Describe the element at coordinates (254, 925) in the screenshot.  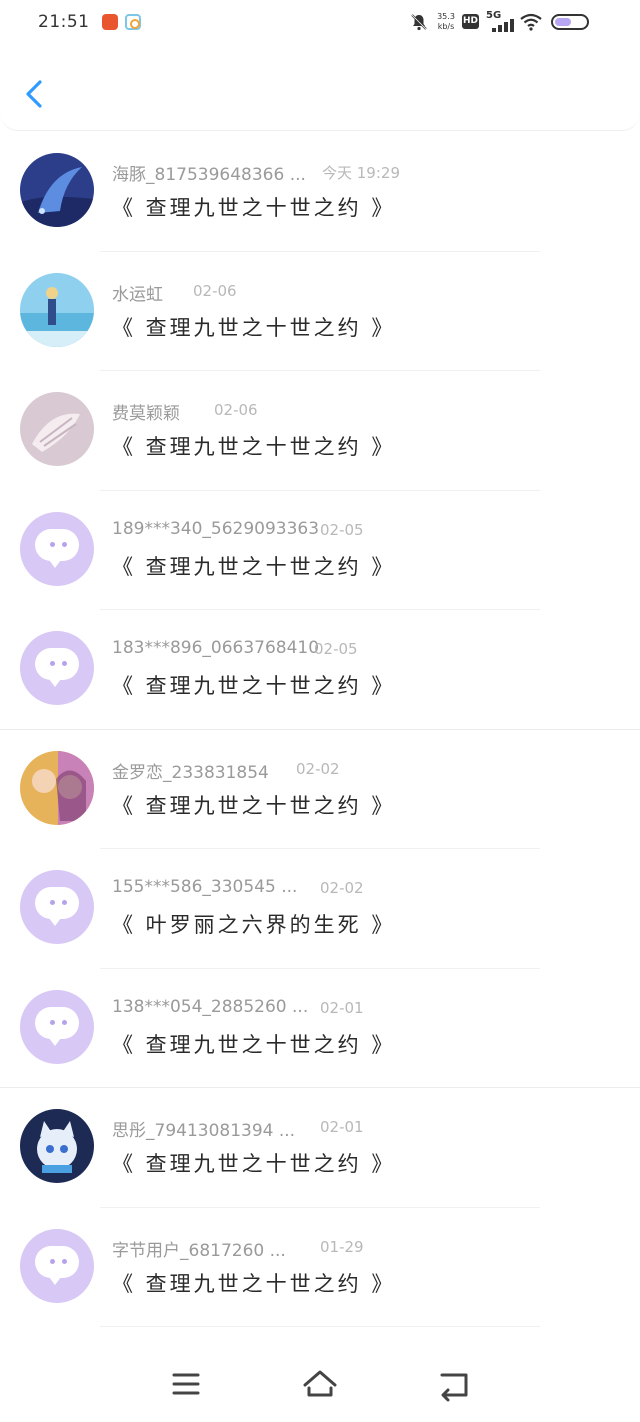
I see `message-text: 《 叶罗丽之六界的生死 》` at that location.